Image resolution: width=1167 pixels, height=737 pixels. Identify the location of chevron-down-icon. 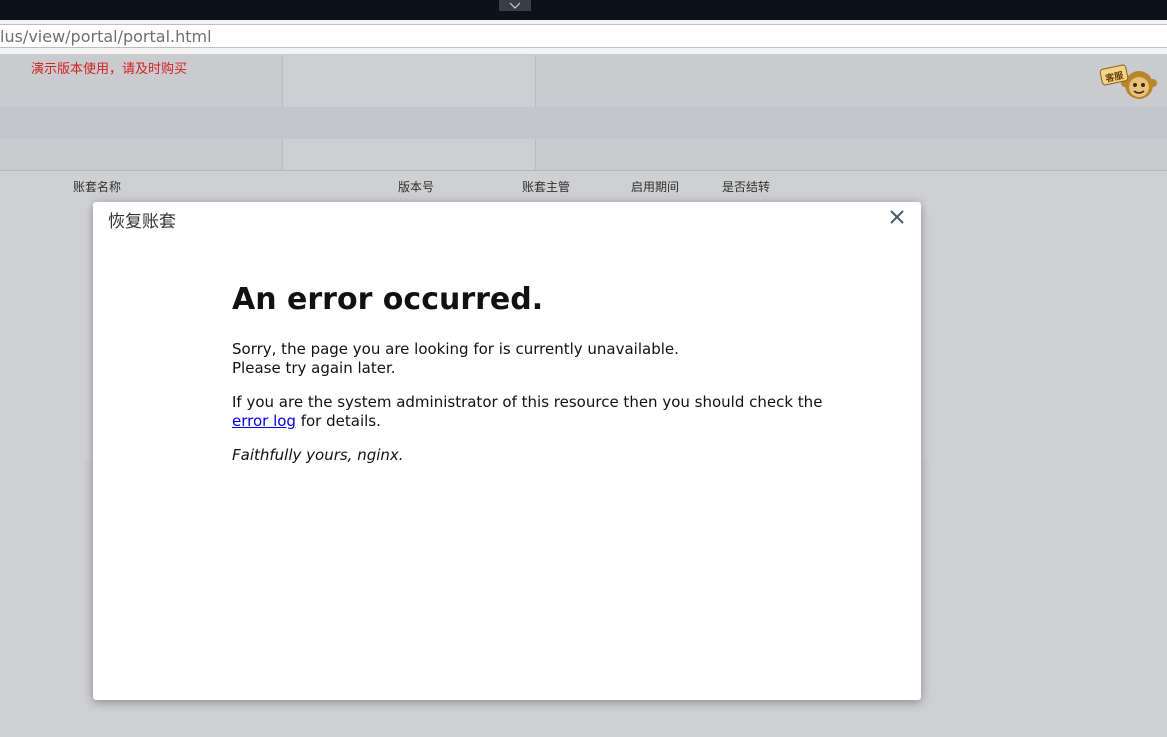
(515, 5).